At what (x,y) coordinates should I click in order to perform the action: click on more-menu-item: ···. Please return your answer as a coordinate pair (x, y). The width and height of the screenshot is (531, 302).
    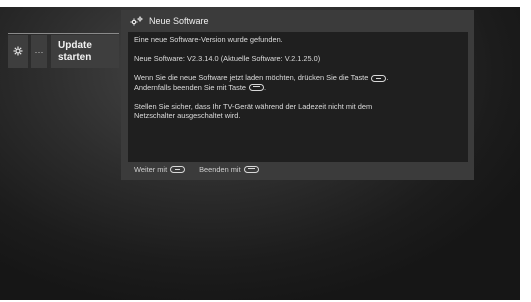
    Looking at the image, I should click on (39, 51).